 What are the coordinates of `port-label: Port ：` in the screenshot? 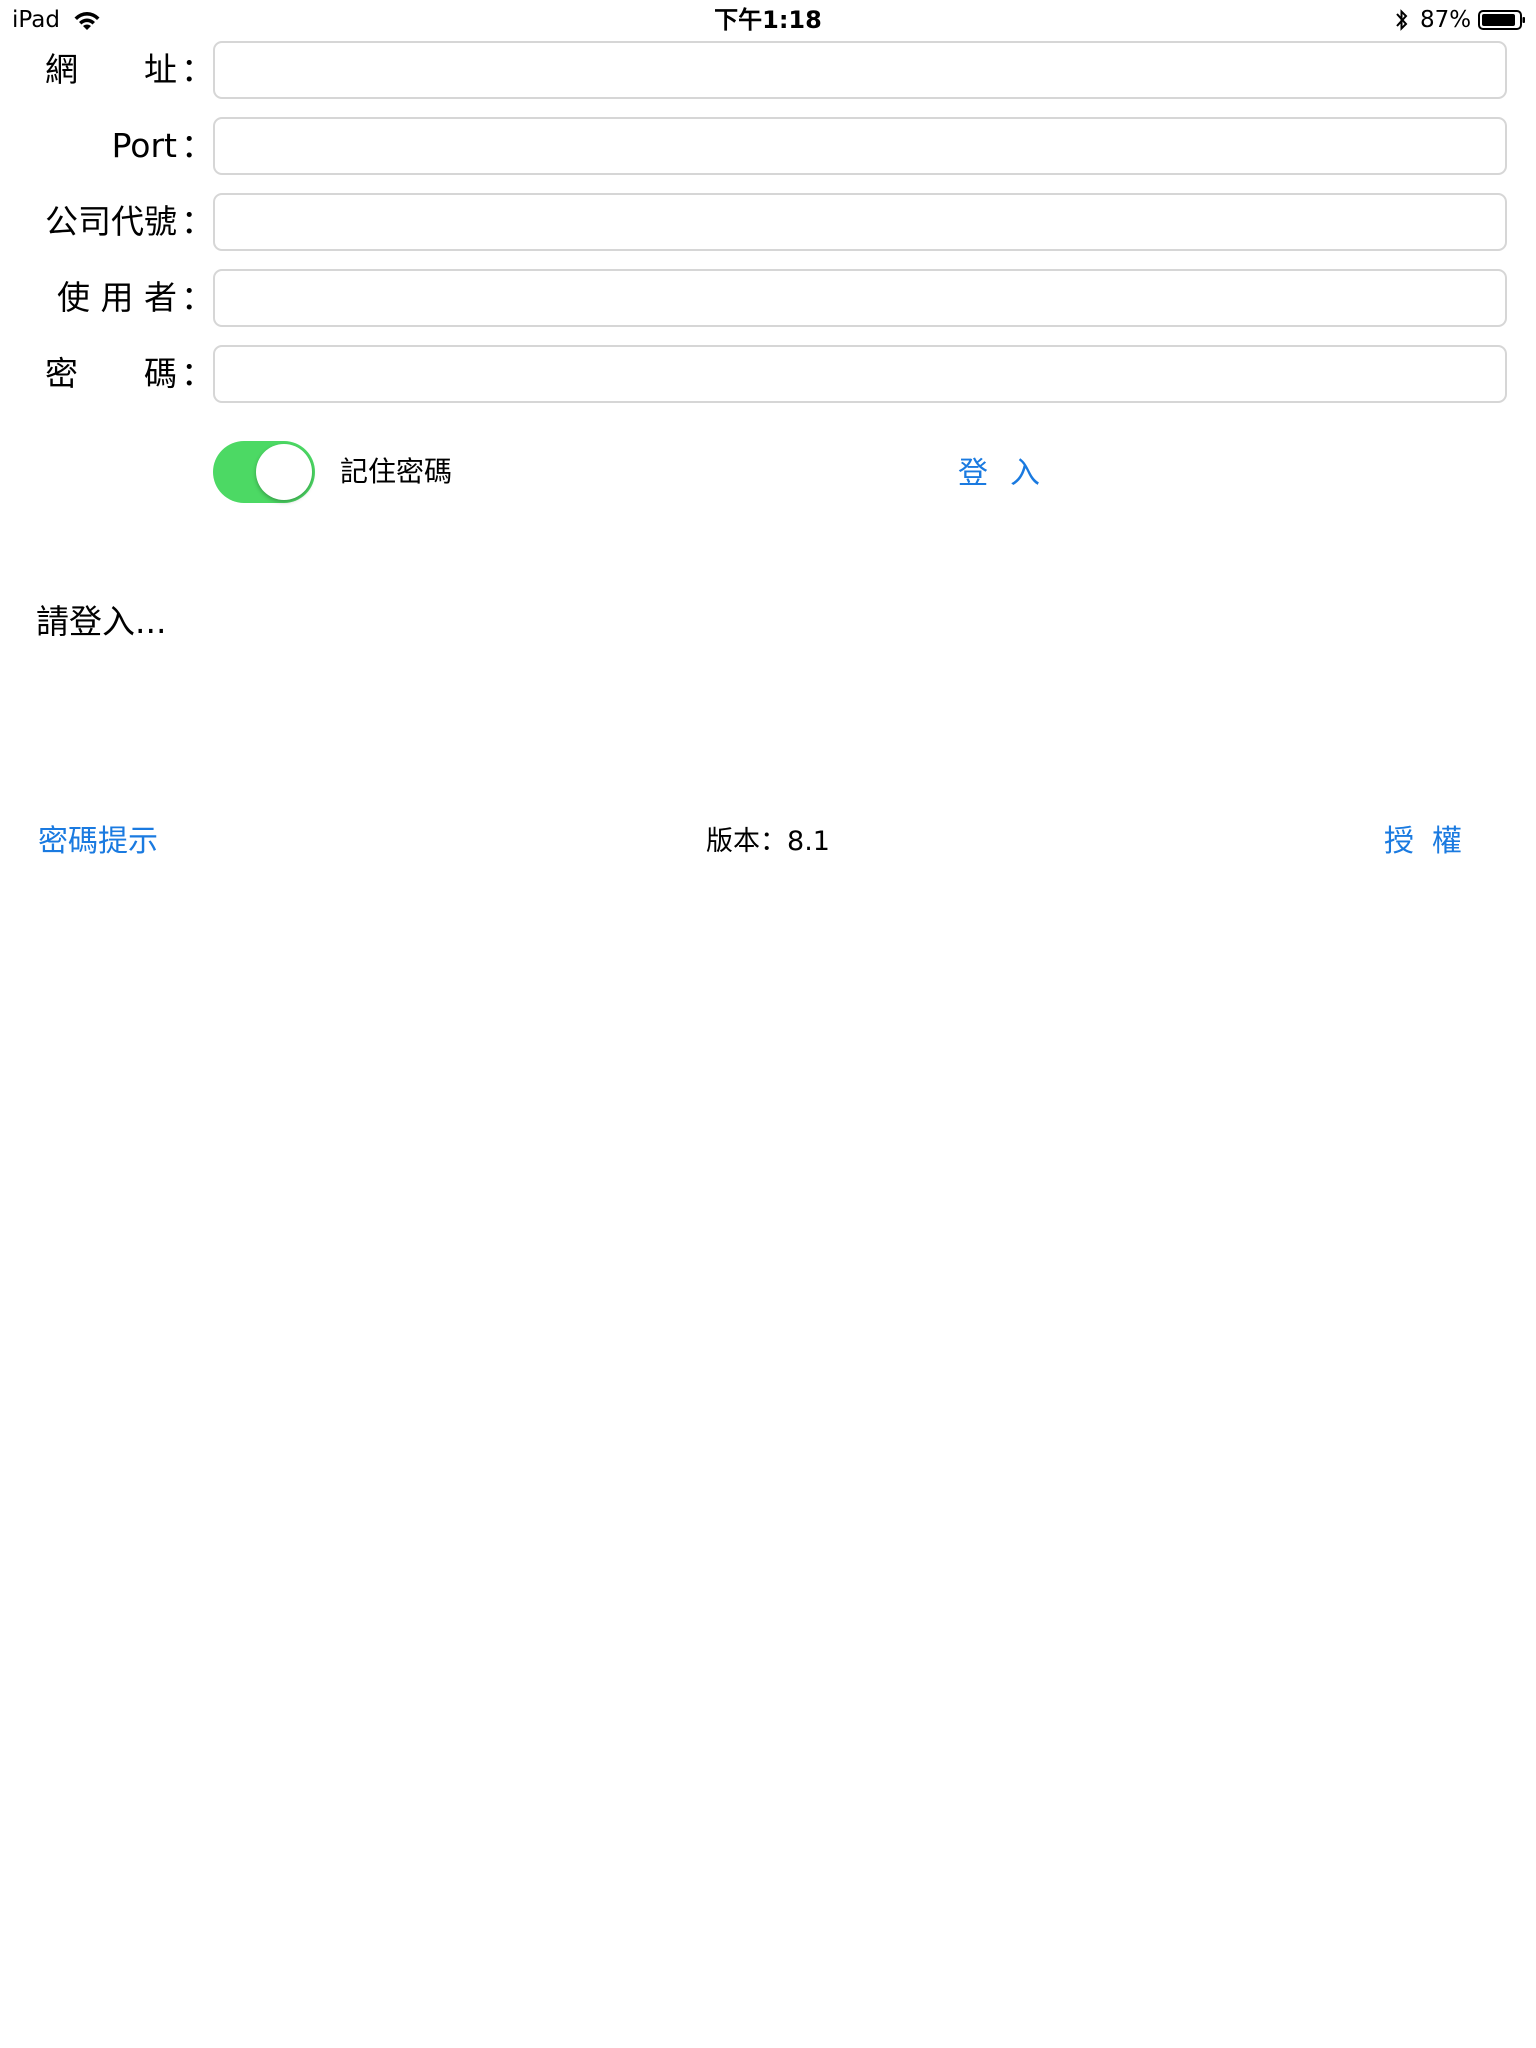 It's located at (122, 146).